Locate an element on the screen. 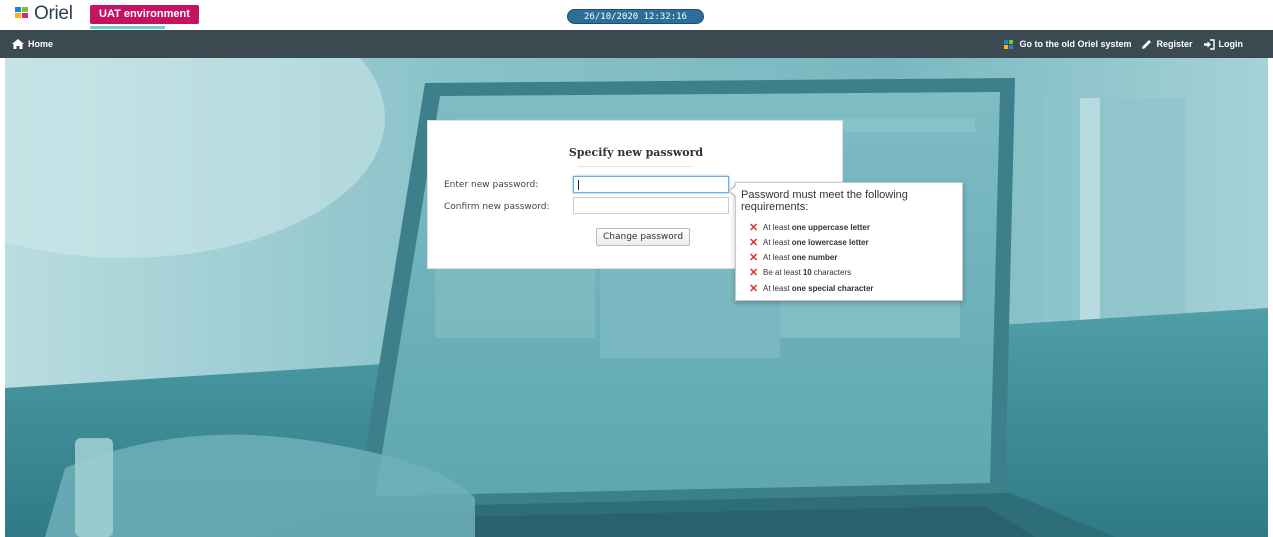 The height and width of the screenshot is (537, 1273). oriel-logo-icon is located at coordinates (23, 14).